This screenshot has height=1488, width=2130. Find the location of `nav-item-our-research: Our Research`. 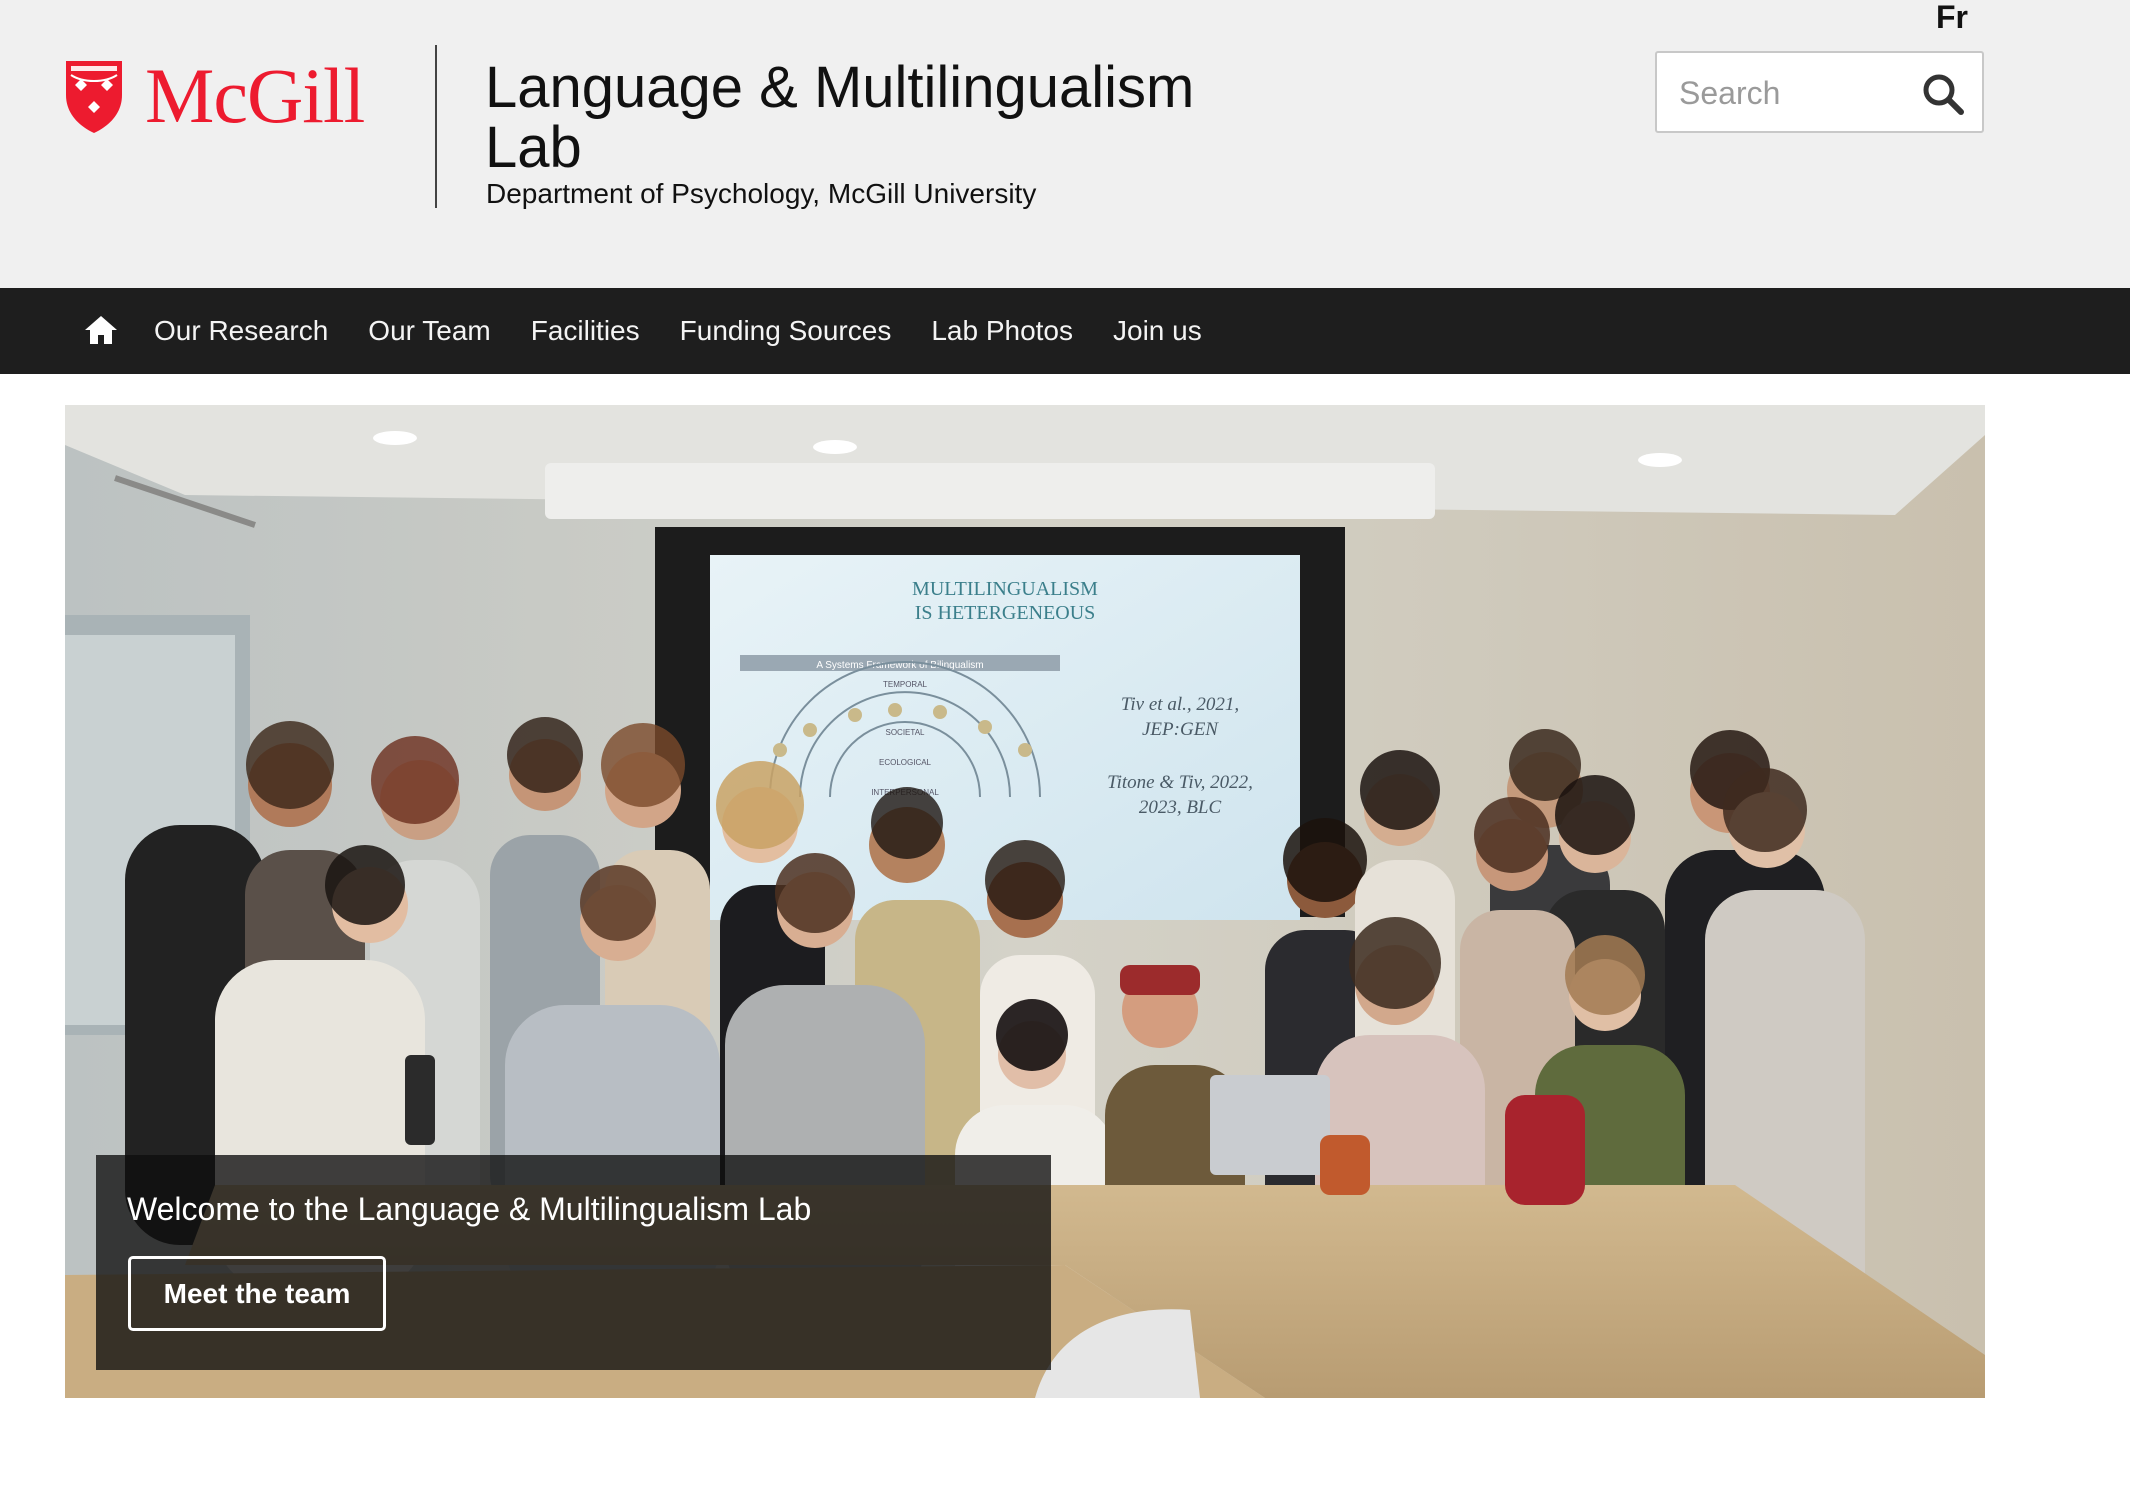

nav-item-our-research: Our Research is located at coordinates (241, 331).